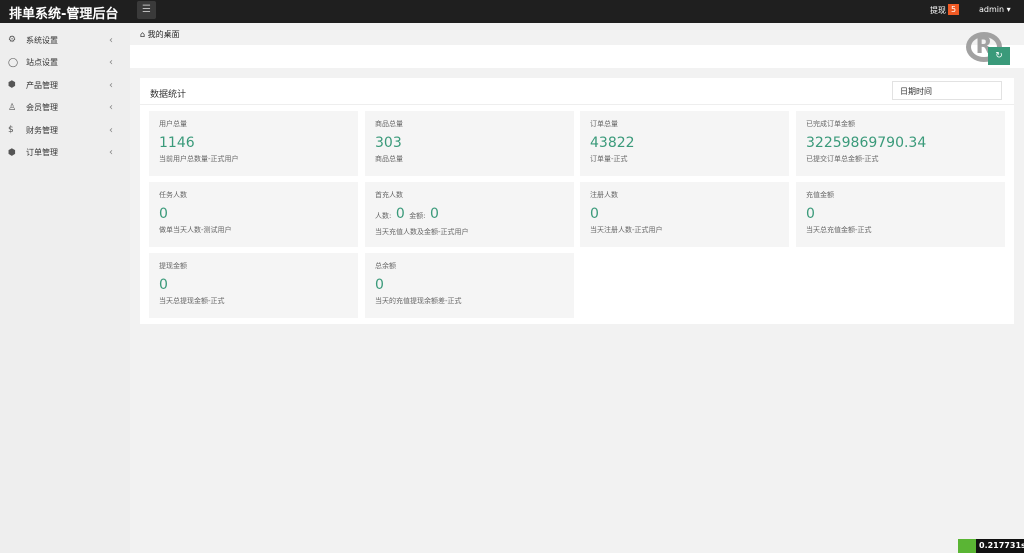 This screenshot has width=1024, height=553. Describe the element at coordinates (418, 301) in the screenshot. I see `stat-desc: 当天的充值提现余额差-正式` at that location.